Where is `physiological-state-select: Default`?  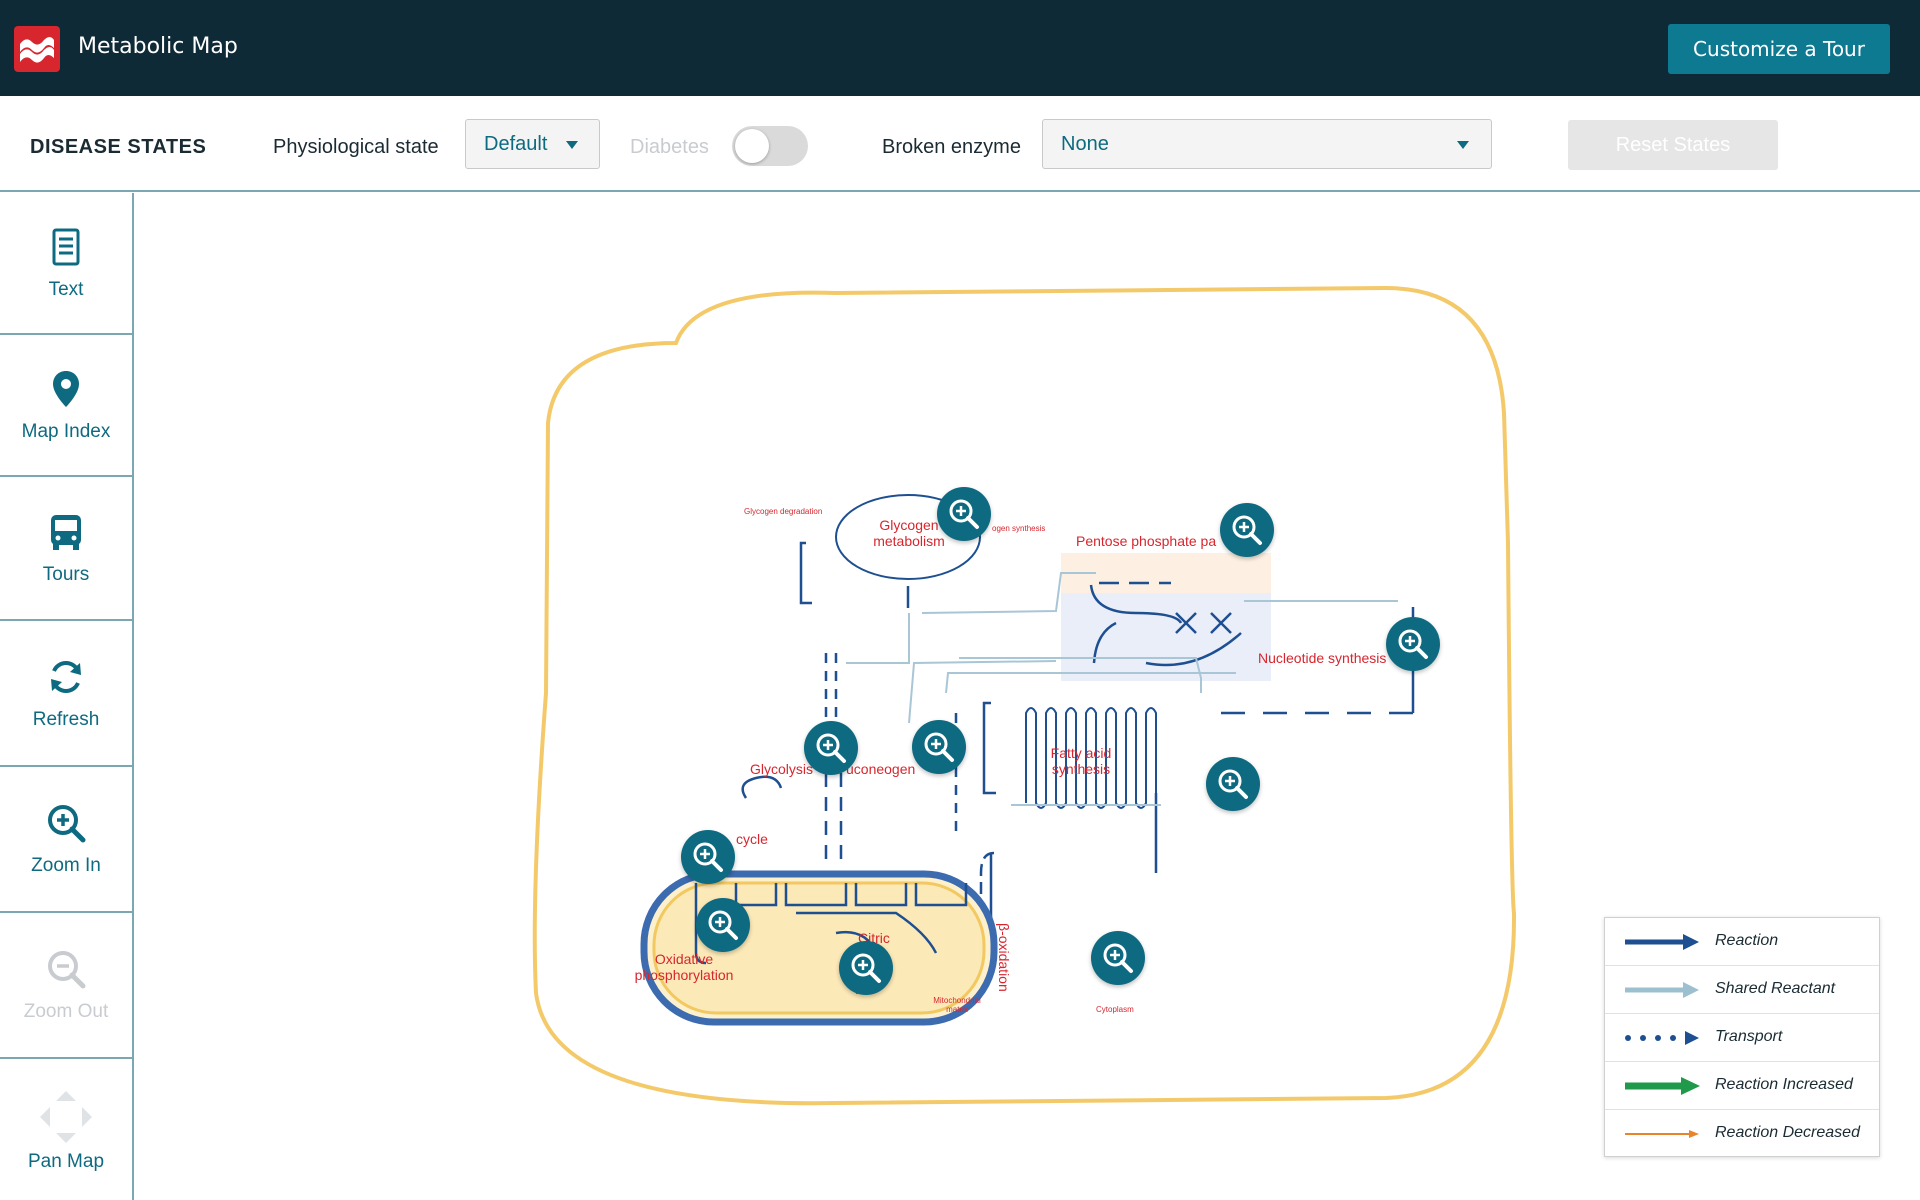
physiological-state-select: Default is located at coordinates (532, 144).